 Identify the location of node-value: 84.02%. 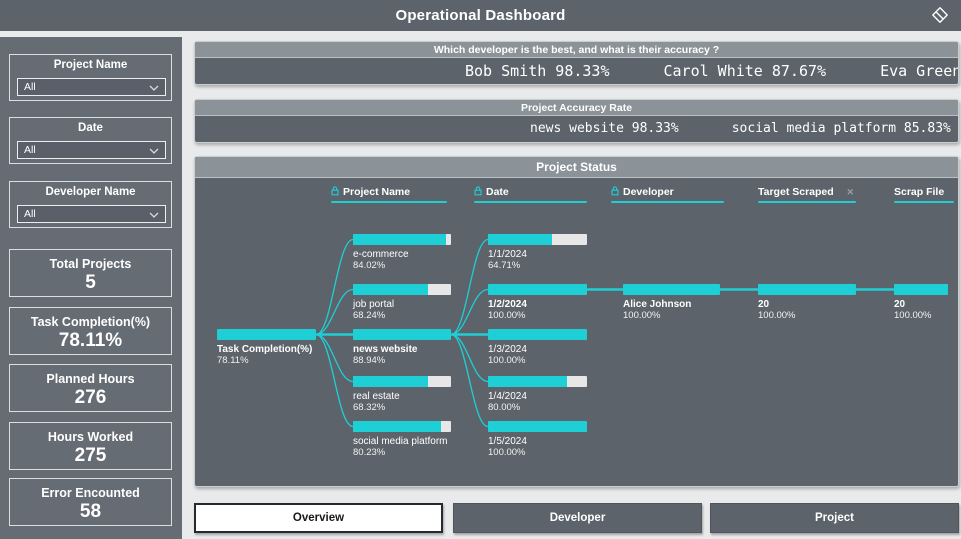
(369, 265).